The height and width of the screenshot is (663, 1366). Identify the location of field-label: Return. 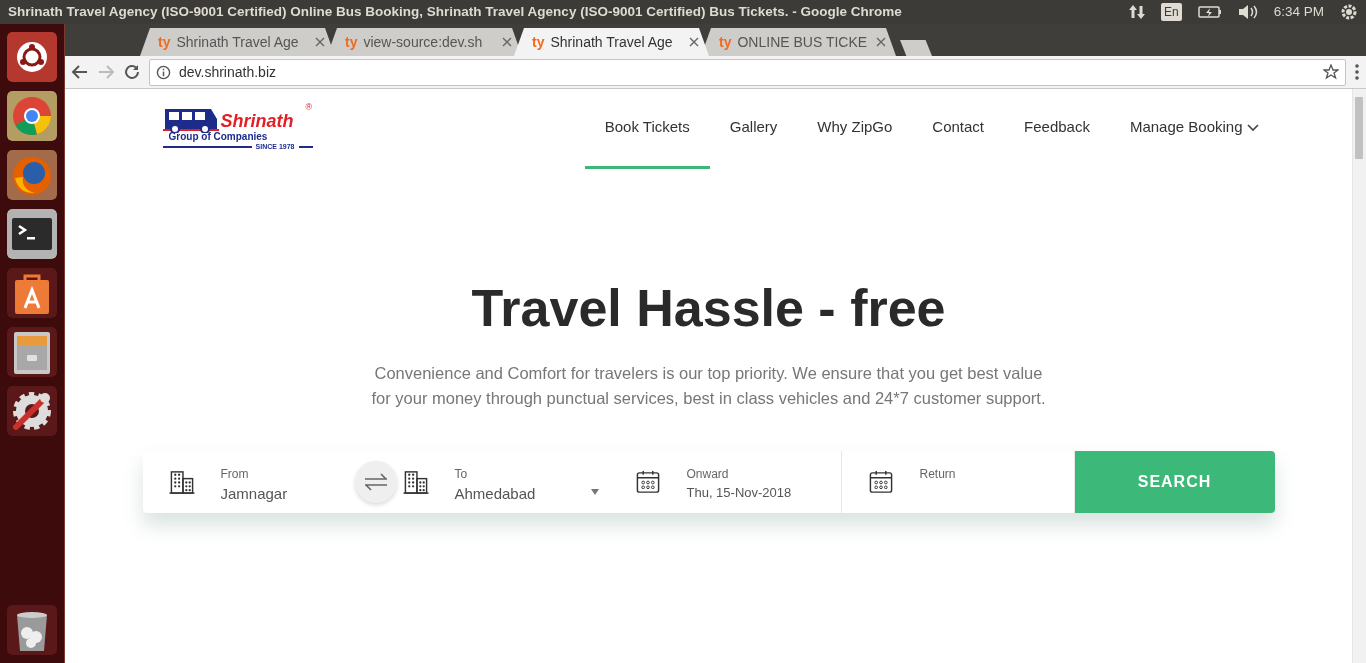
(937, 475).